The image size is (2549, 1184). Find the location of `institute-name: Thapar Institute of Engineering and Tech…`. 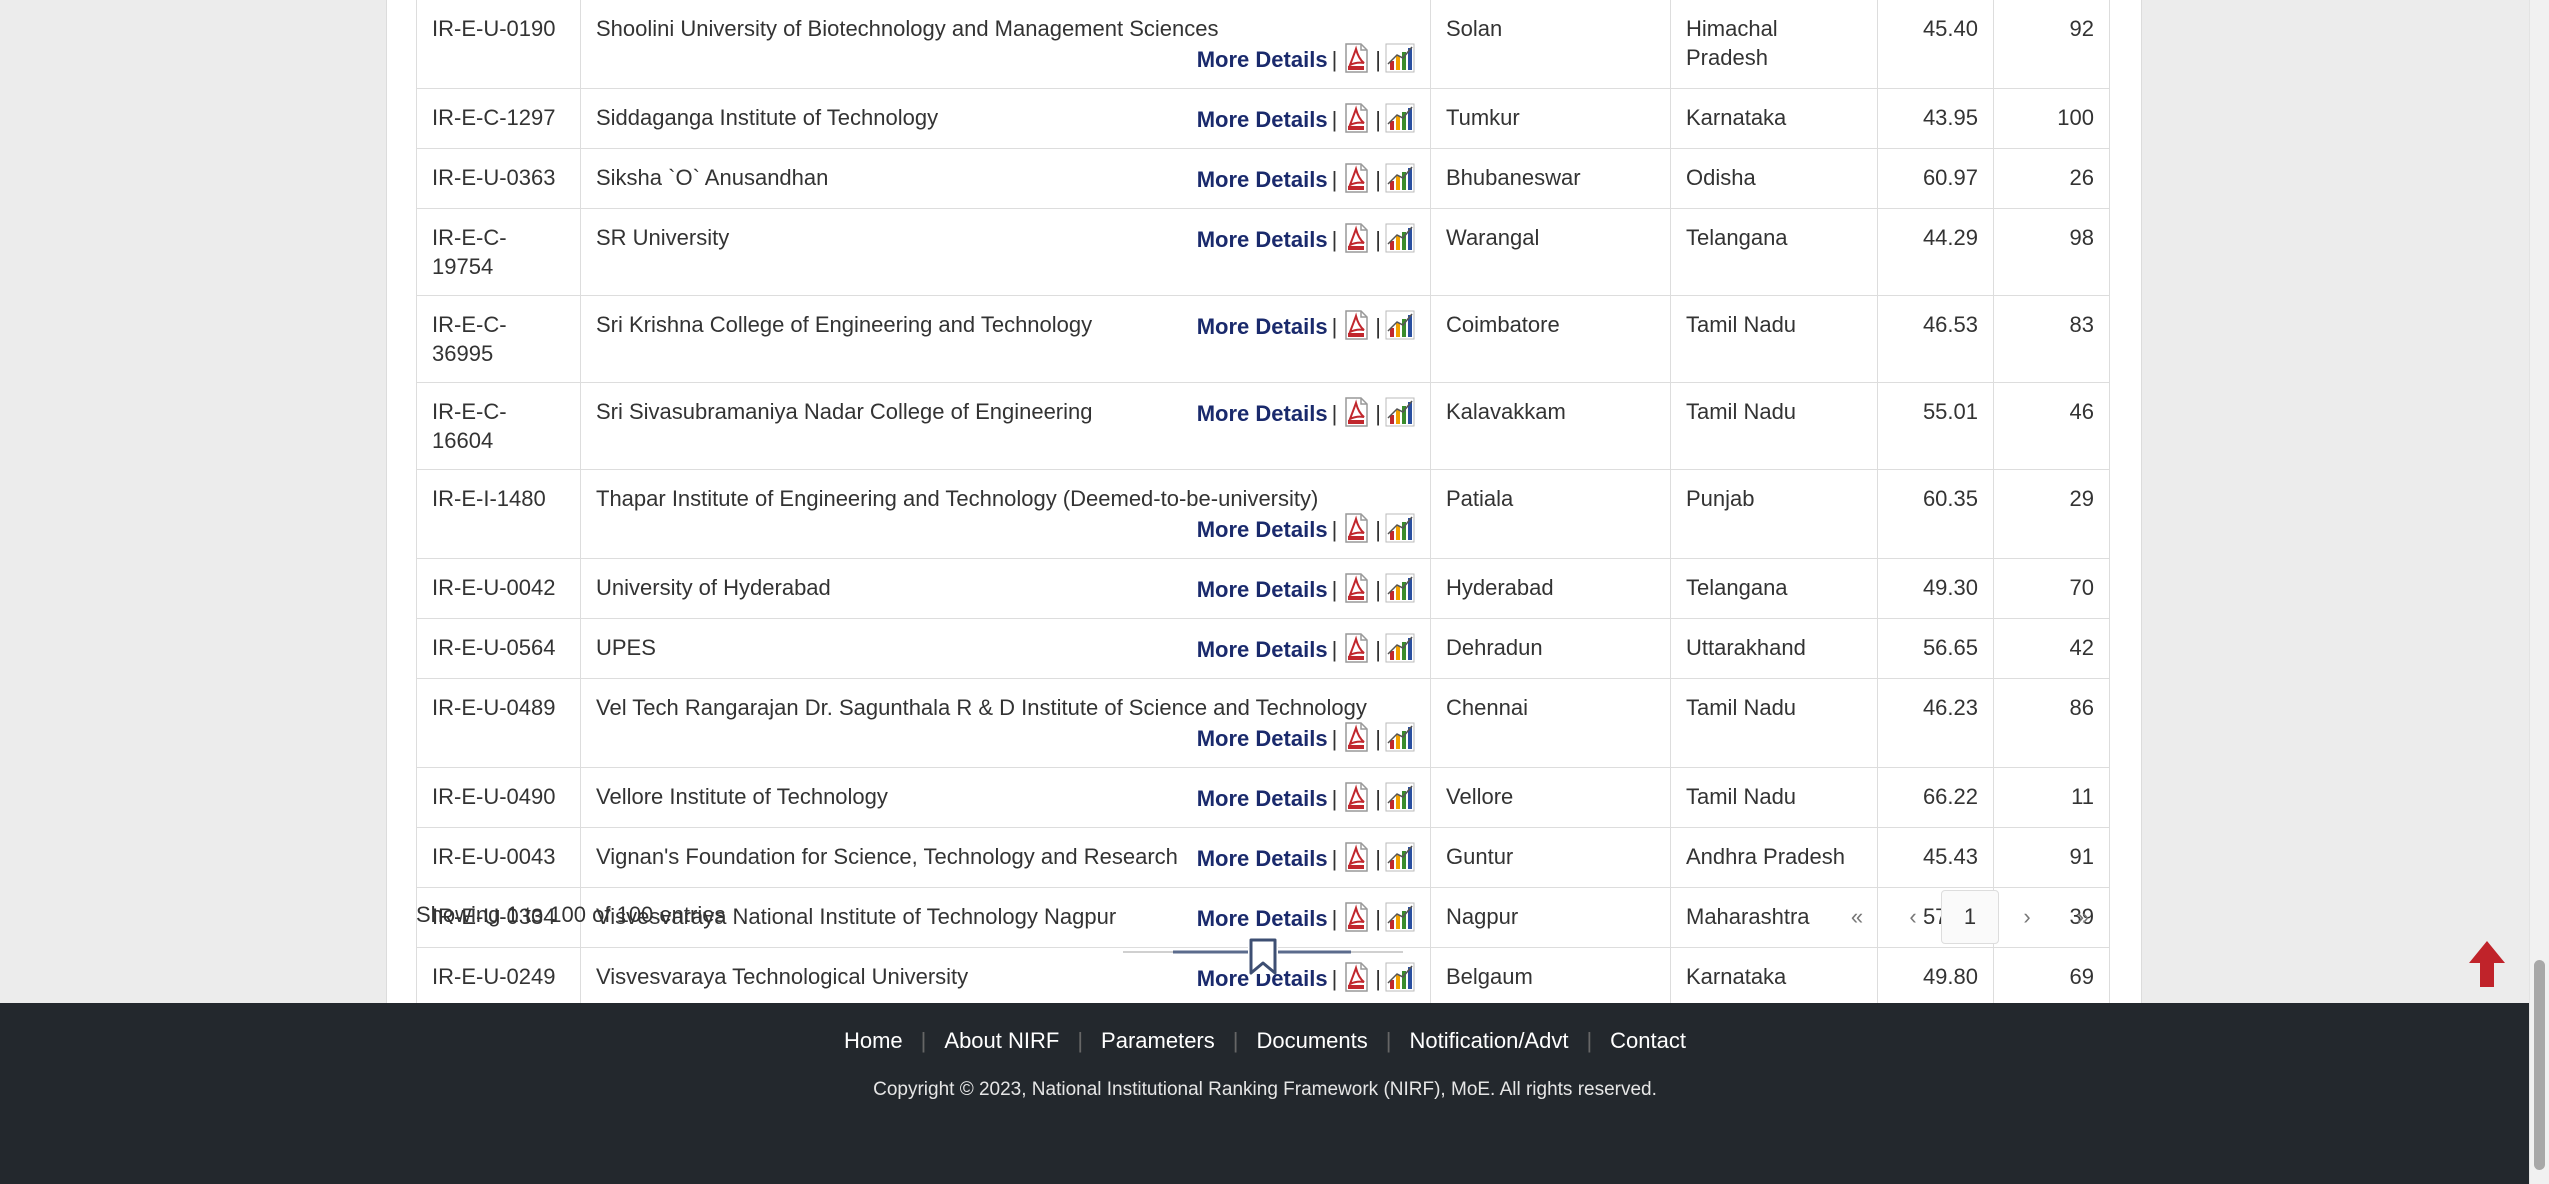

institute-name: Thapar Institute of Engineering and Tech… is located at coordinates (957, 498).